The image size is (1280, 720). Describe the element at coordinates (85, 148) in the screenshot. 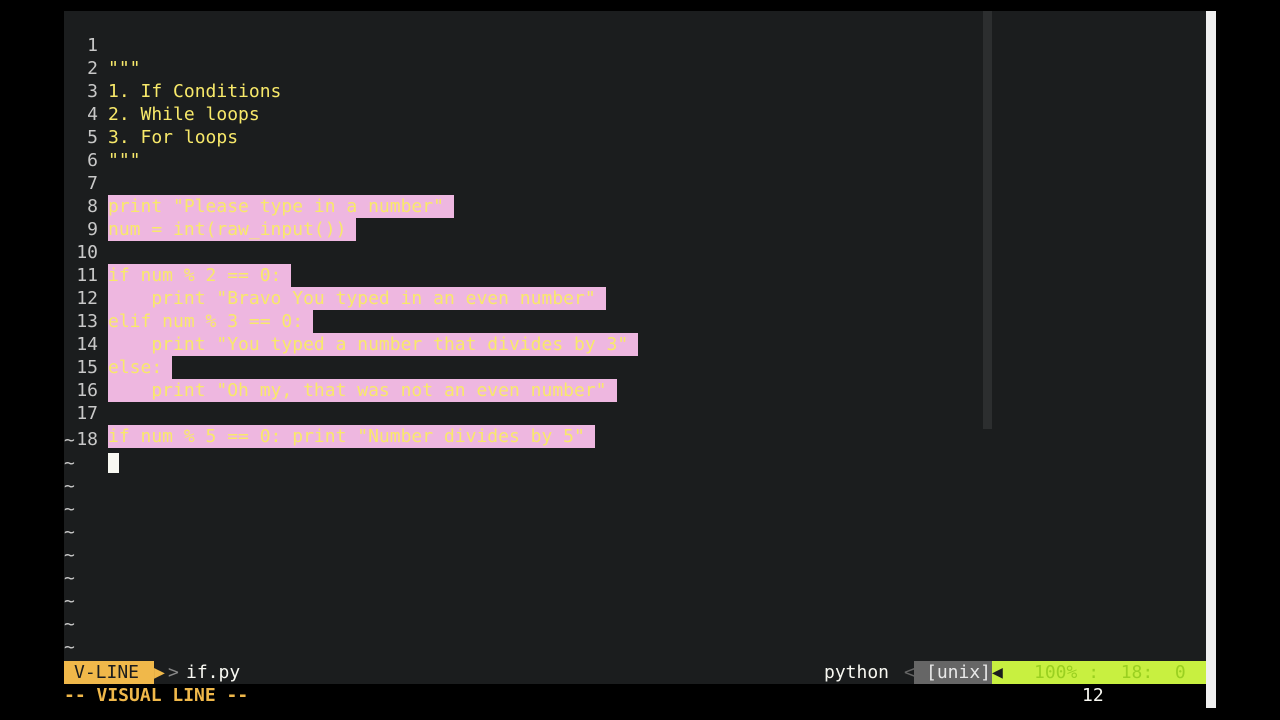

I see `code-line: 6` at that location.